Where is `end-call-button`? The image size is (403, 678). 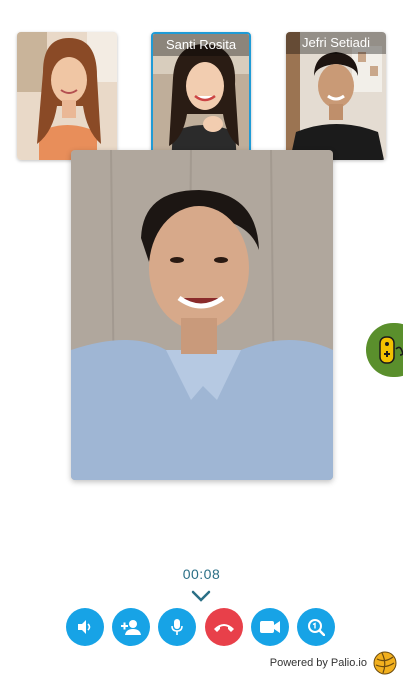
end-call-button is located at coordinates (224, 627).